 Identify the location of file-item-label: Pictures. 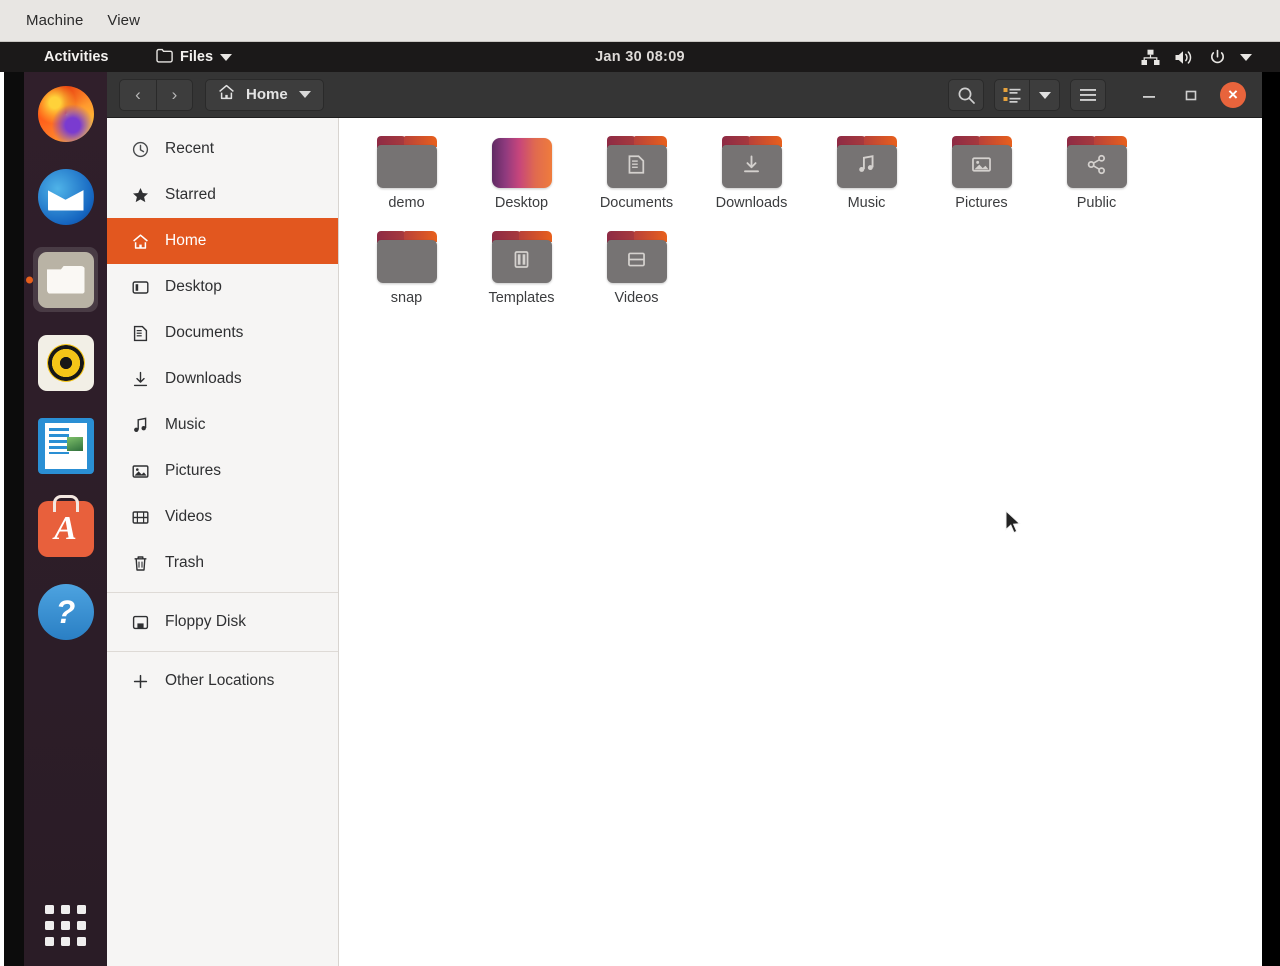
(981, 203).